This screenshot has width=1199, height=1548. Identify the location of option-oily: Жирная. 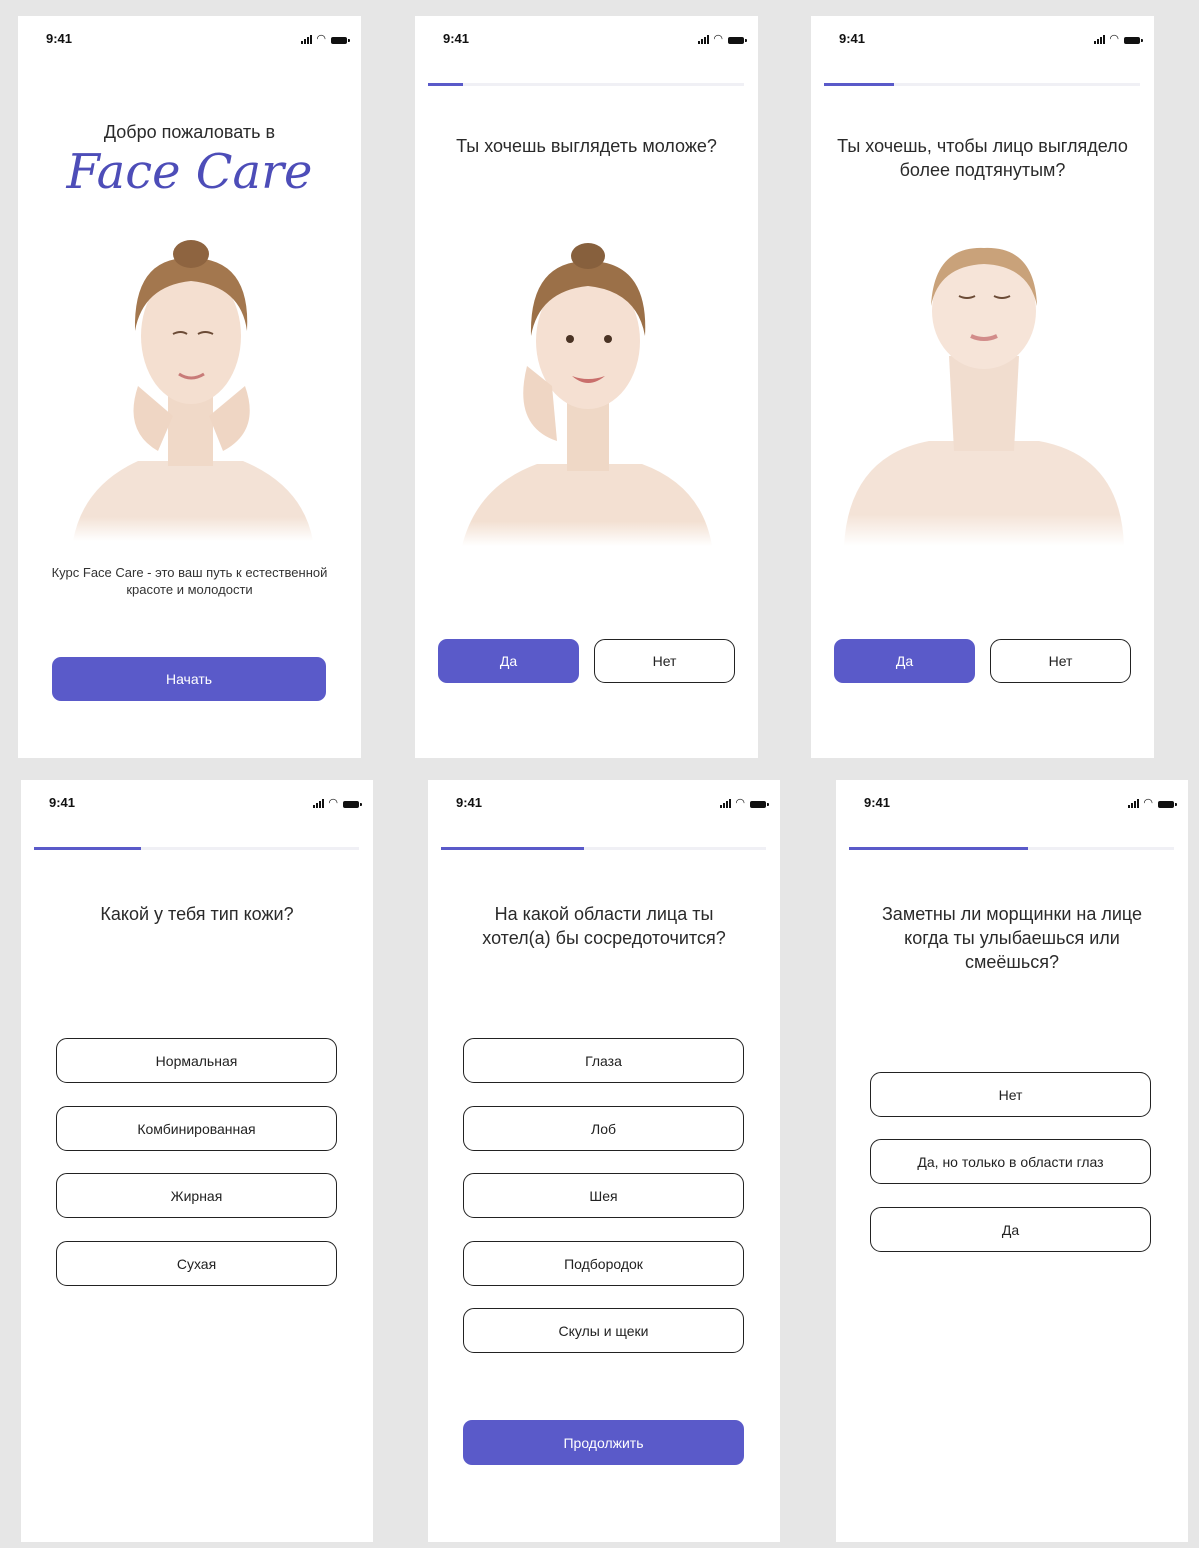
(196, 1195).